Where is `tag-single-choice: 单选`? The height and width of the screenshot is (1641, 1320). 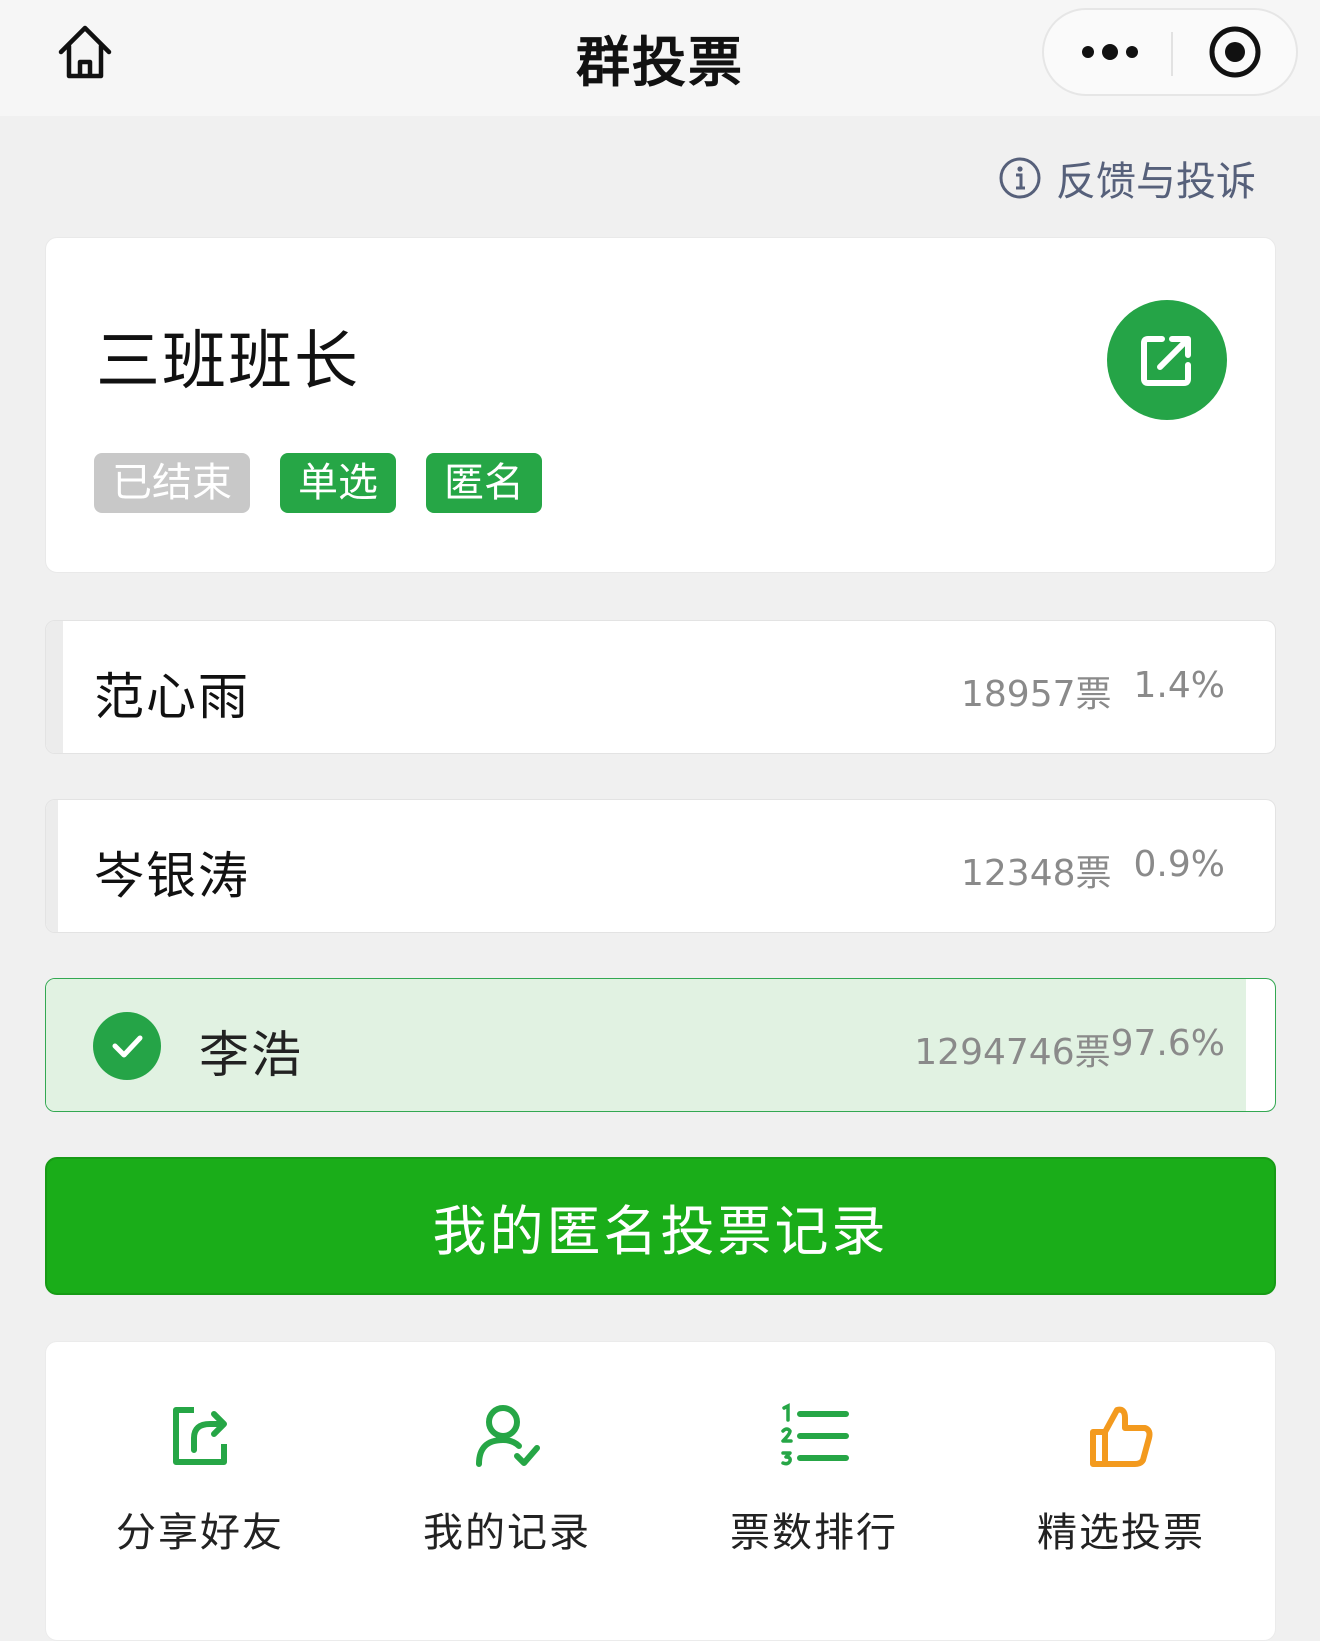
tag-single-choice: 单选 is located at coordinates (338, 483).